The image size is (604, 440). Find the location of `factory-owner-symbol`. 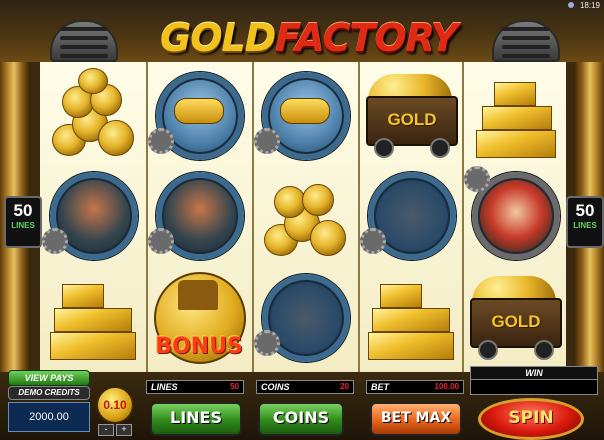

factory-owner-symbol is located at coordinates (515, 217).